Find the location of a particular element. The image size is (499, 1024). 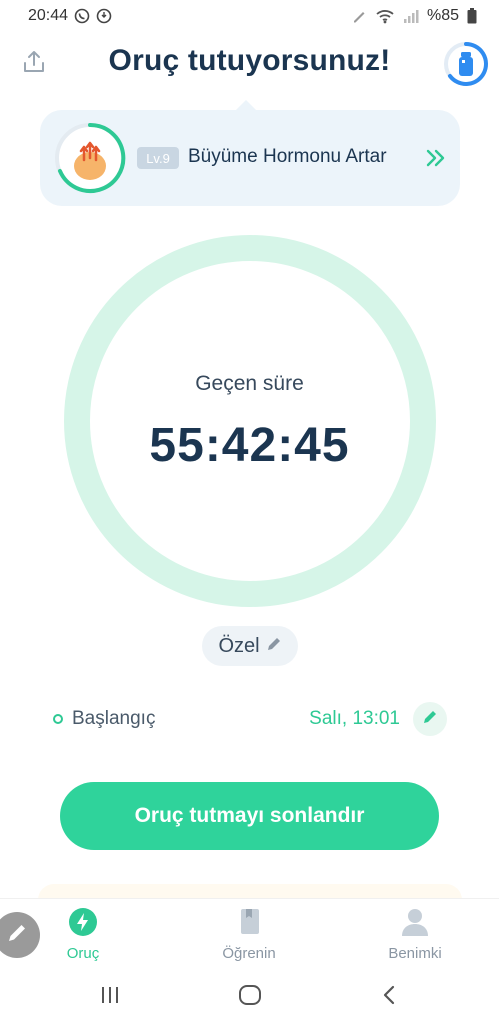

header: Oruç tutuyorsunuz! is located at coordinates (249, 66).